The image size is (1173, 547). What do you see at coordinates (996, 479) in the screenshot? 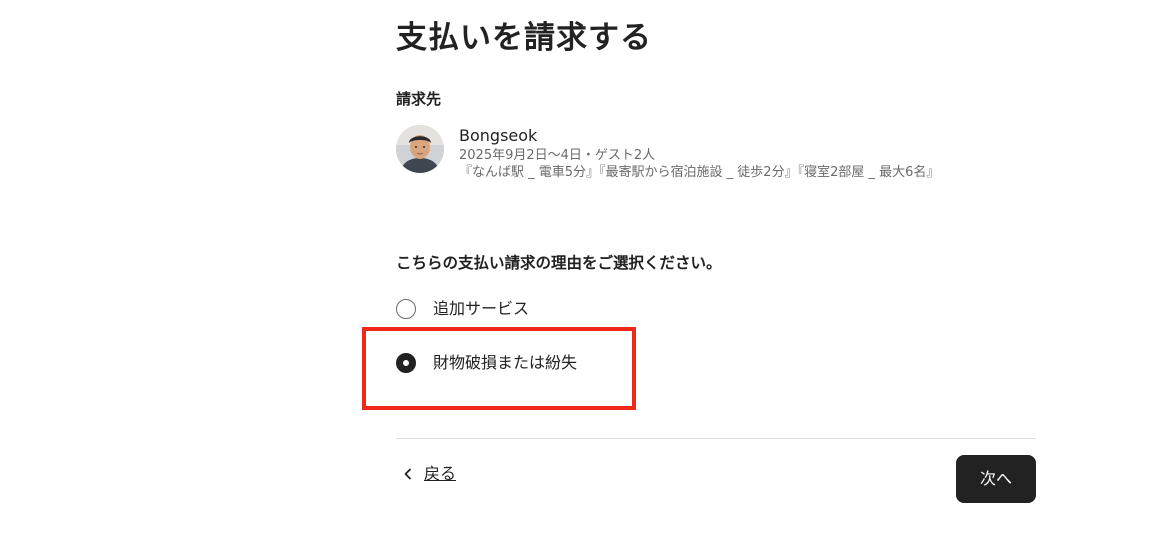
I see `next-button: 次へ` at bounding box center [996, 479].